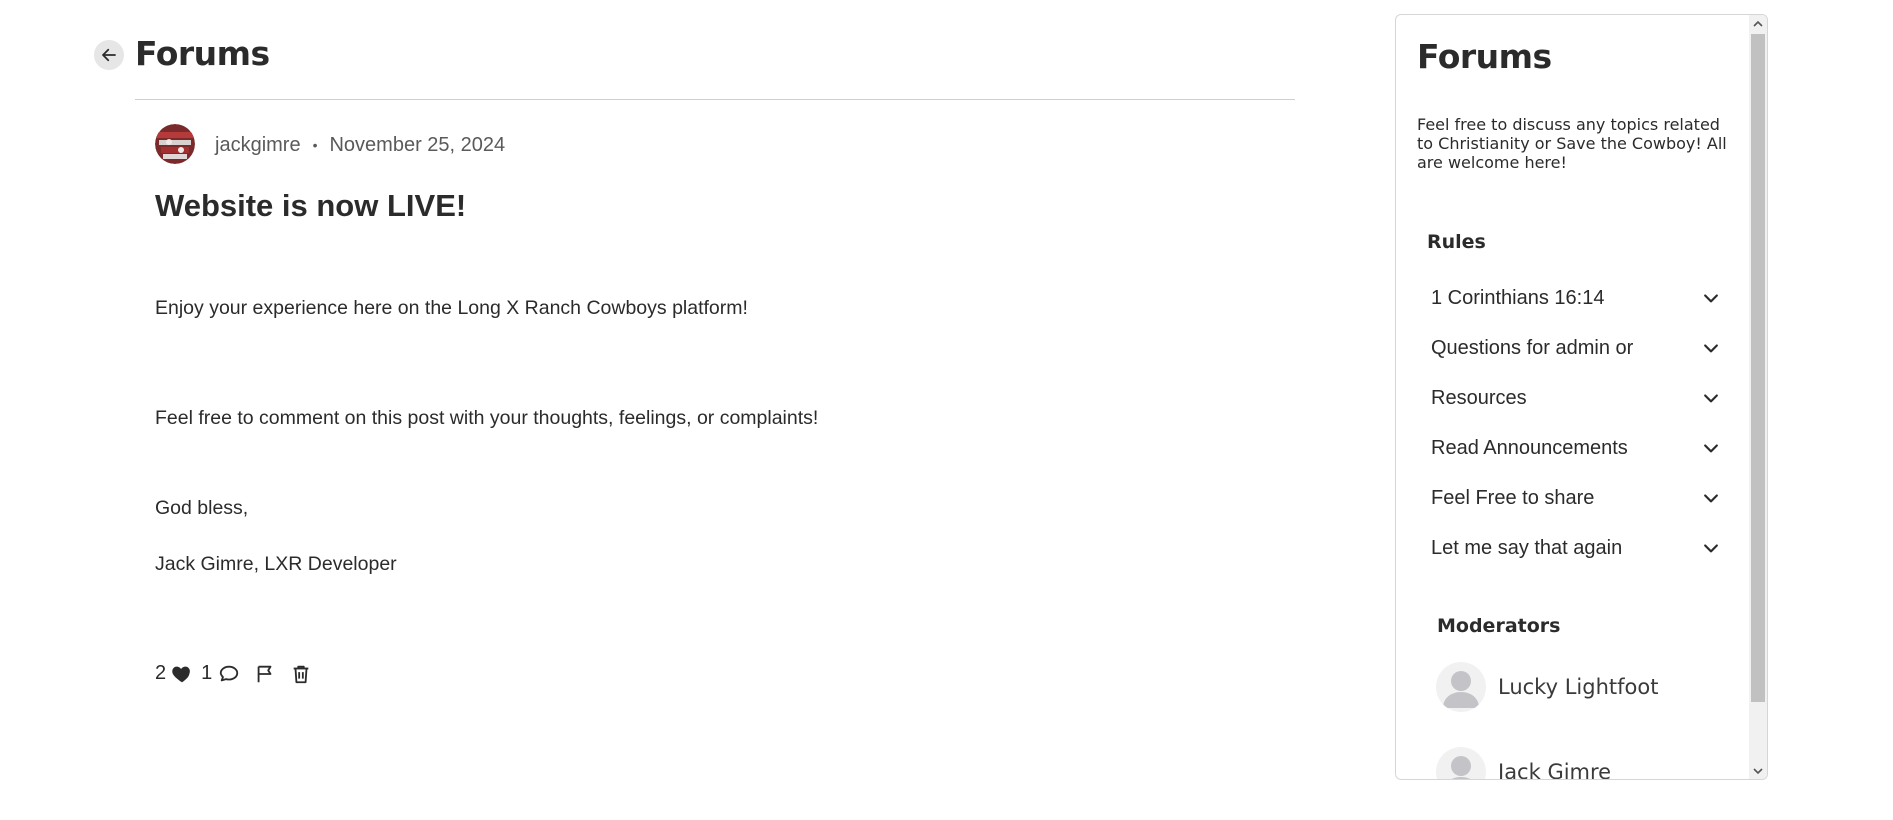 The width and height of the screenshot is (1893, 820). I want to click on moderators-heading: Moderators, so click(1499, 626).